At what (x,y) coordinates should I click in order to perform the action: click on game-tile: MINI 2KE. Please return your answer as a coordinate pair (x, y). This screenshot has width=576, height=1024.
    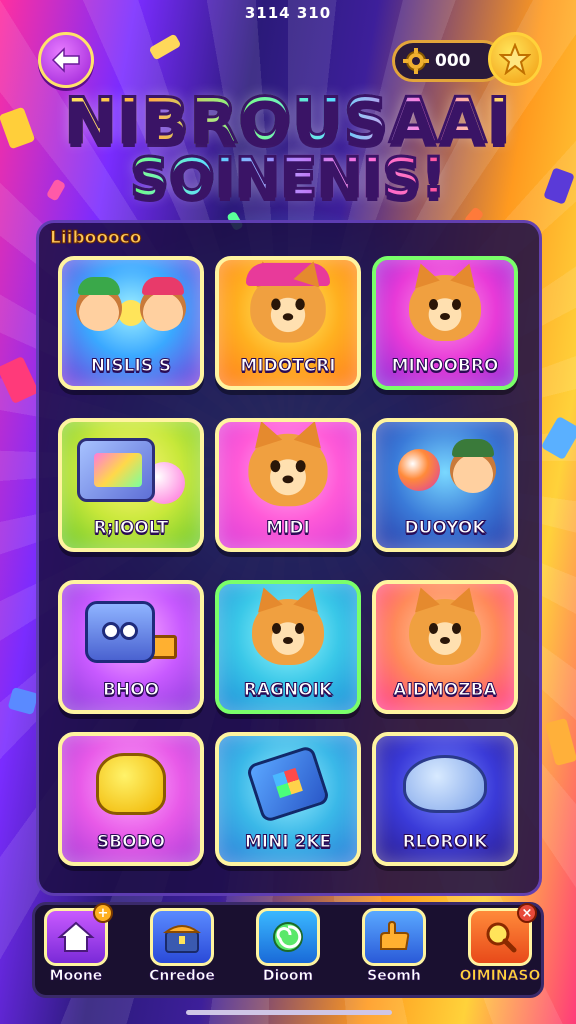
    Looking at the image, I should click on (288, 799).